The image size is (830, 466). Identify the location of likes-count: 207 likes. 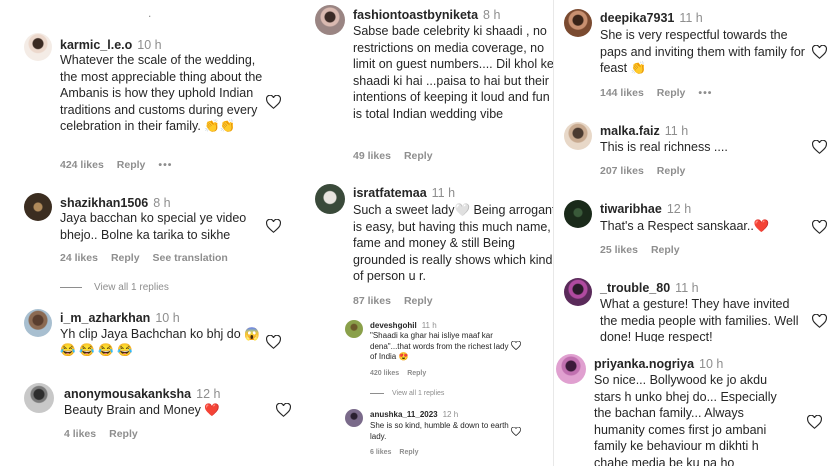
(622, 171).